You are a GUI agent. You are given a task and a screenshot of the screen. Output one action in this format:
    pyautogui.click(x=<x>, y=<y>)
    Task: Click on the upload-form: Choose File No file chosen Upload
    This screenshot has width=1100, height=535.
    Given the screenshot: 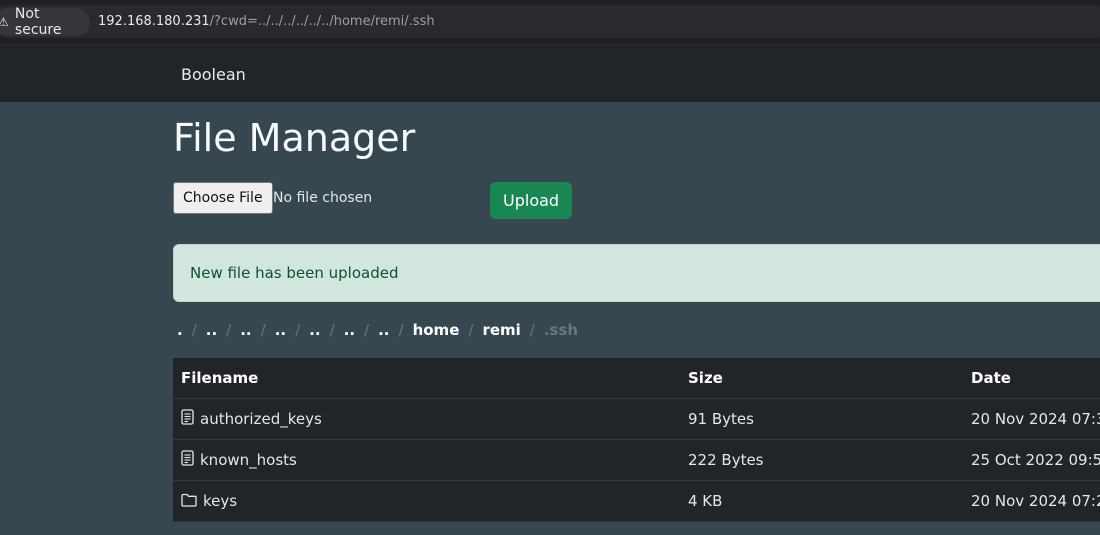 What is the action you would take?
    pyautogui.click(x=473, y=202)
    